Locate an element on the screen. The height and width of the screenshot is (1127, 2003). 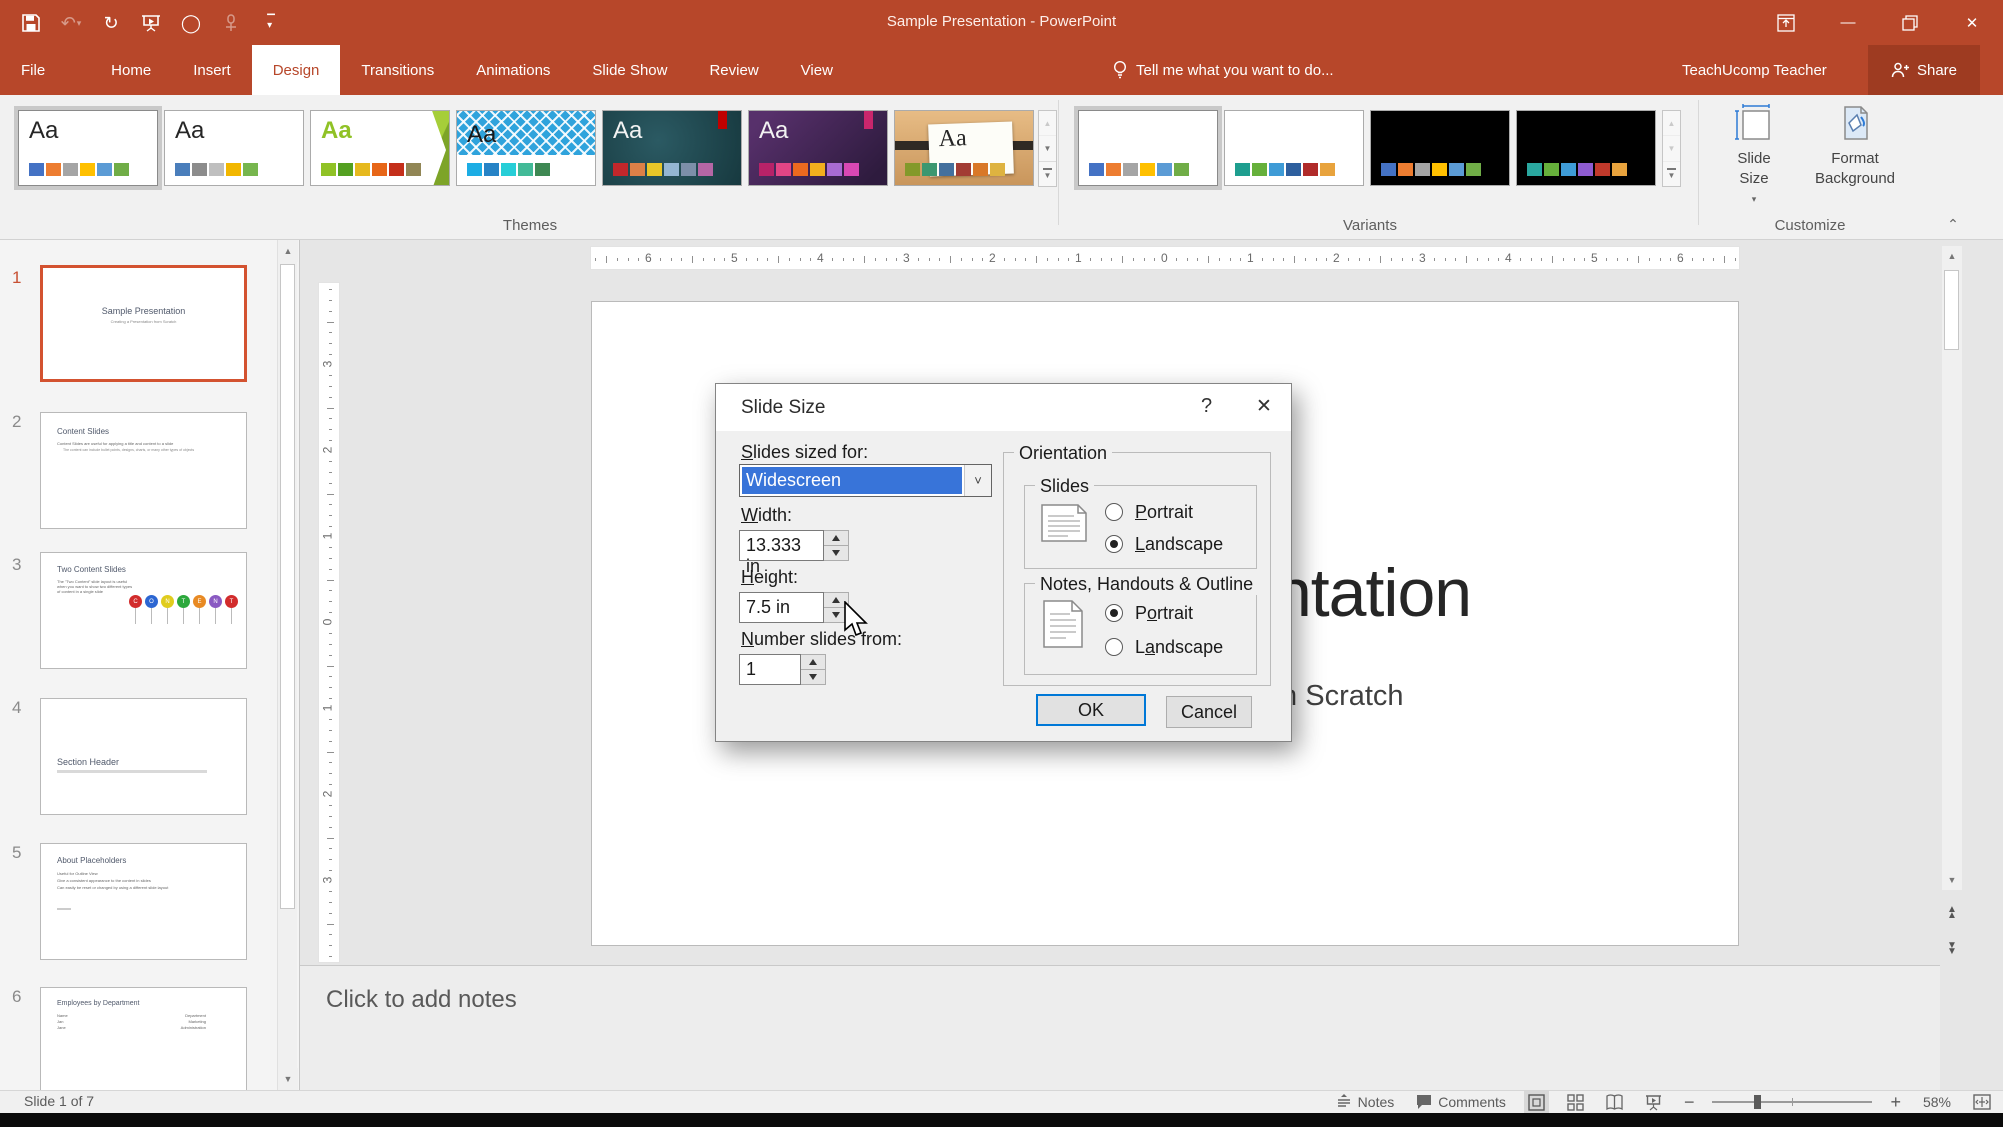
slideshow-icon is located at coordinates (1653, 1102).